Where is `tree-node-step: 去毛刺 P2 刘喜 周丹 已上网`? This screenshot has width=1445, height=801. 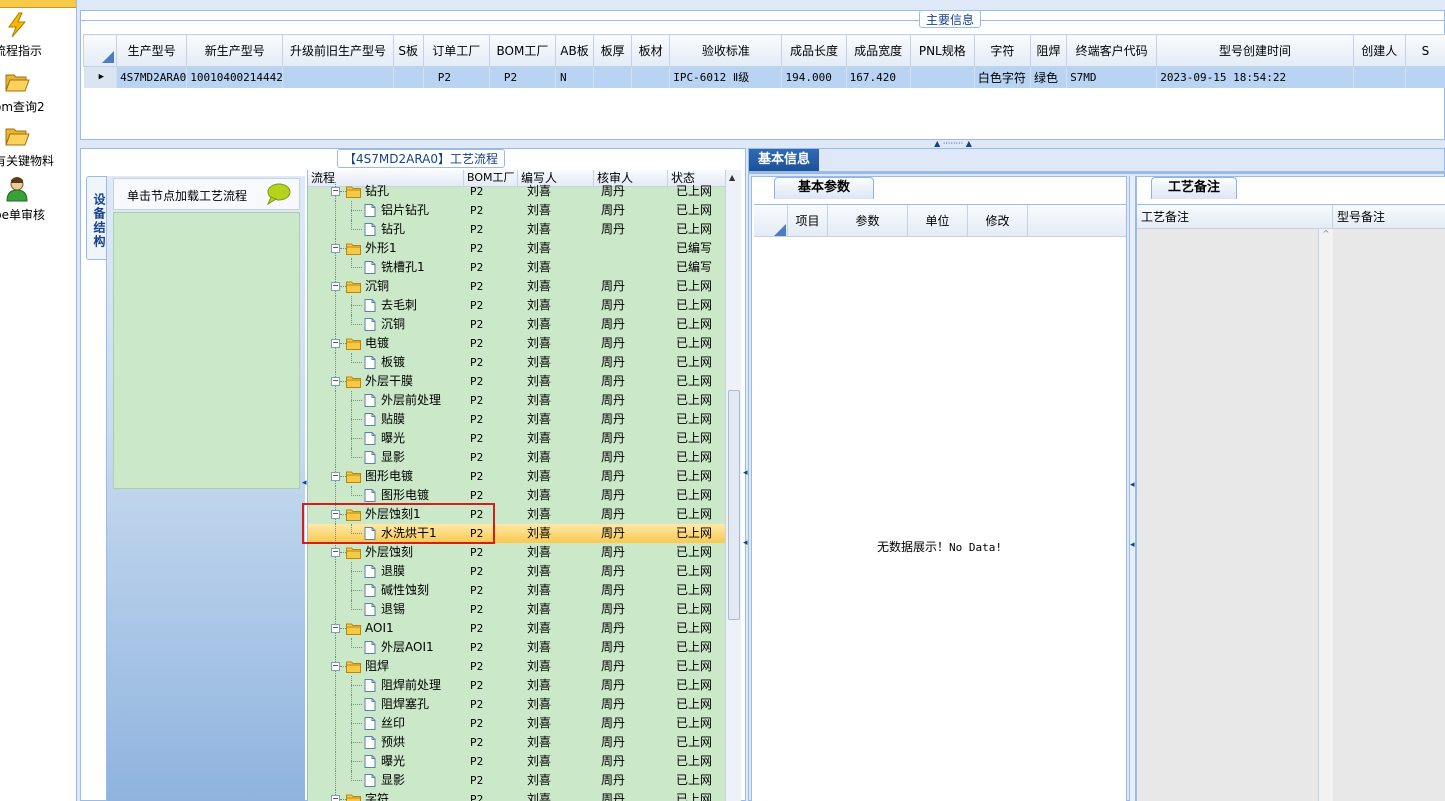 tree-node-step: 去毛刺 P2 刘喜 周丹 已上网 is located at coordinates (516, 305).